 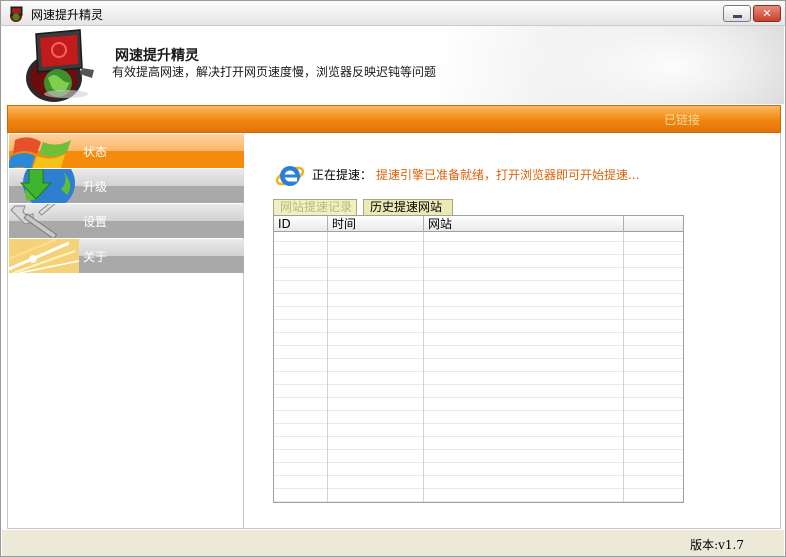 What do you see at coordinates (95, 152) in the screenshot?
I see `sidebar-item-label: 状态` at bounding box center [95, 152].